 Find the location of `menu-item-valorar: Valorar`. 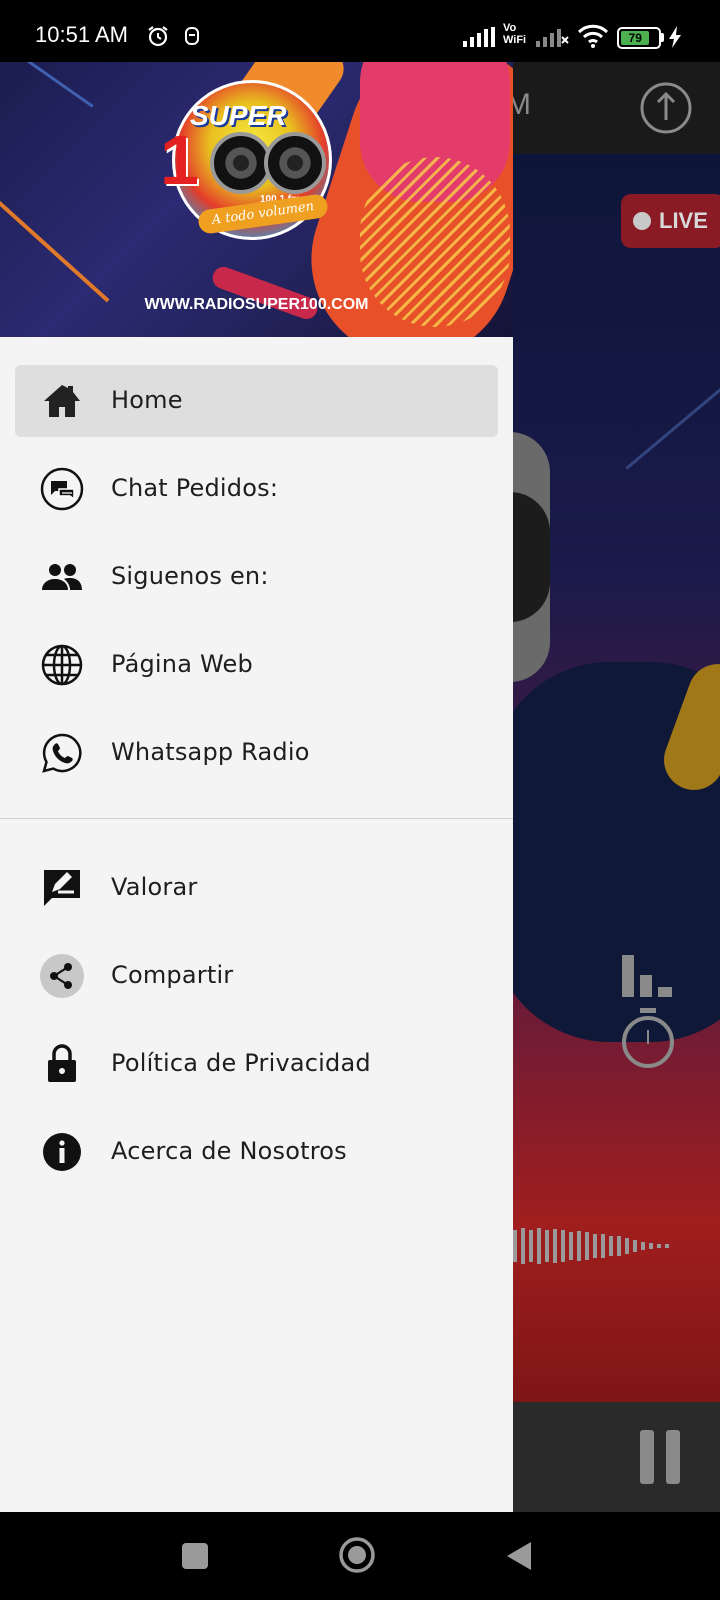

menu-item-valorar: Valorar is located at coordinates (256, 893).